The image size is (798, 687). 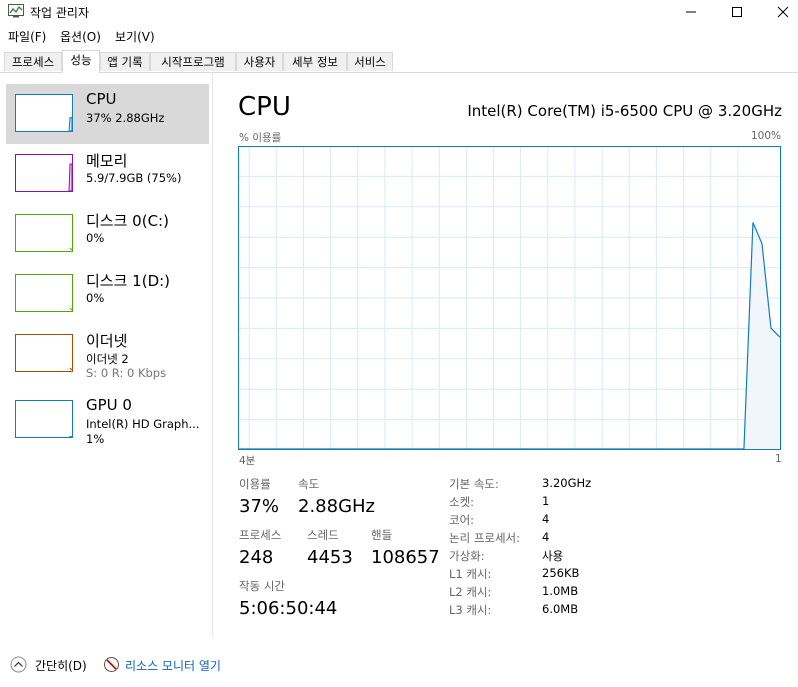 What do you see at coordinates (81, 61) in the screenshot?
I see `tab-performance: 성능` at bounding box center [81, 61].